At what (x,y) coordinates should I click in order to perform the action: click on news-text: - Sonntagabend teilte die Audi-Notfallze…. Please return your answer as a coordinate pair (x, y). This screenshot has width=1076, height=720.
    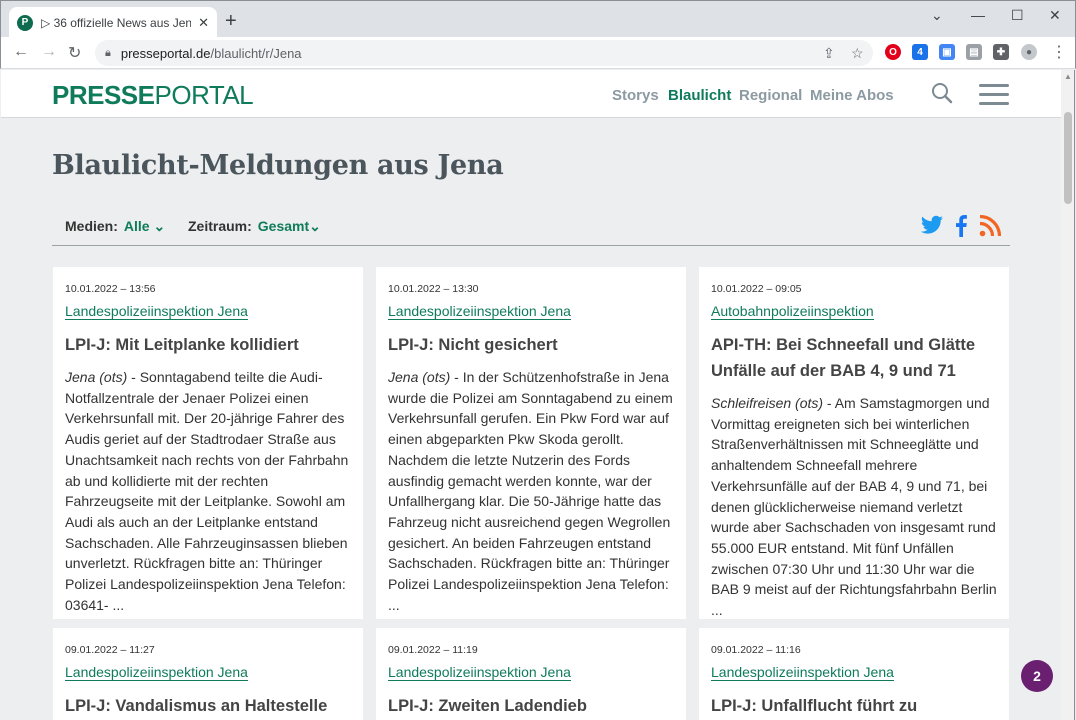
    Looking at the image, I should click on (207, 491).